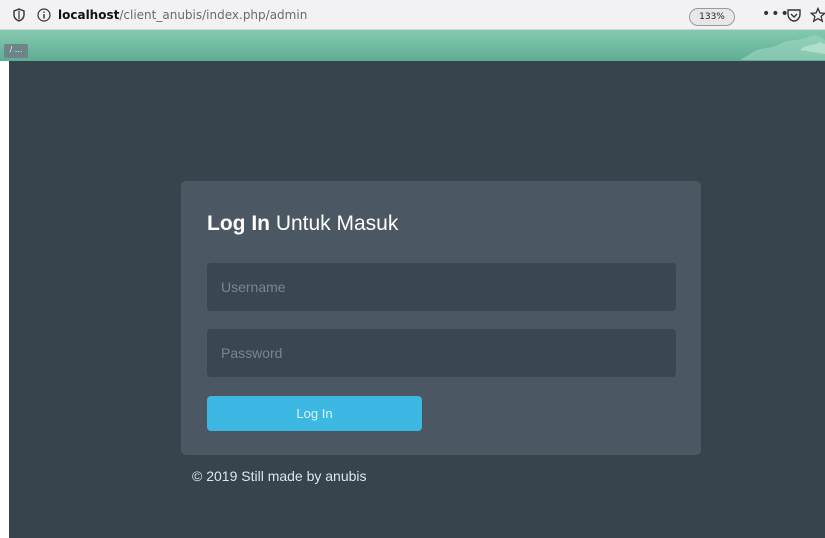  Describe the element at coordinates (44, 15) in the screenshot. I see `info-icon` at that location.